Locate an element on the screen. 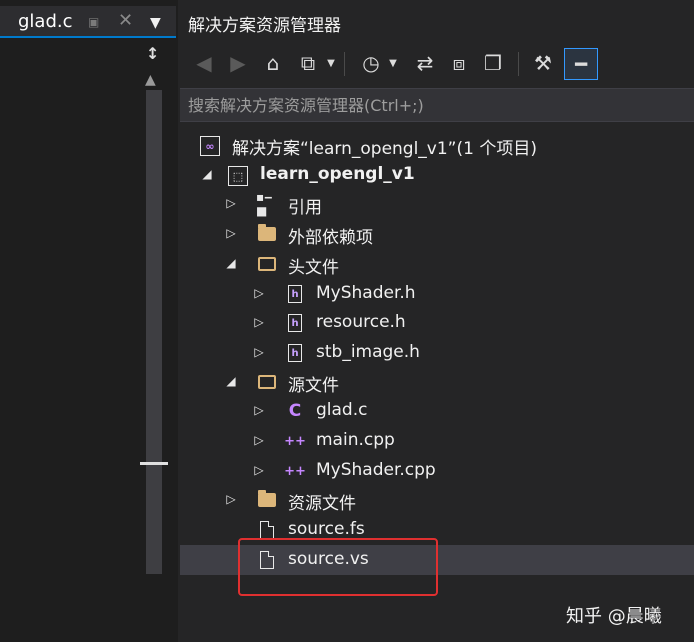 The width and height of the screenshot is (694, 642). tree-item-solution: ∞ 解决方案“learn_opengl_v1”(1 个项目) is located at coordinates (437, 145).